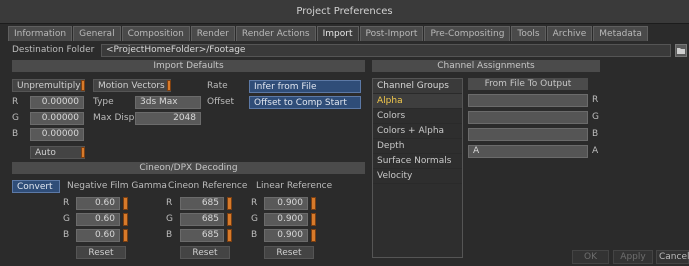  What do you see at coordinates (569, 33) in the screenshot?
I see `tab-archive: Archive` at bounding box center [569, 33].